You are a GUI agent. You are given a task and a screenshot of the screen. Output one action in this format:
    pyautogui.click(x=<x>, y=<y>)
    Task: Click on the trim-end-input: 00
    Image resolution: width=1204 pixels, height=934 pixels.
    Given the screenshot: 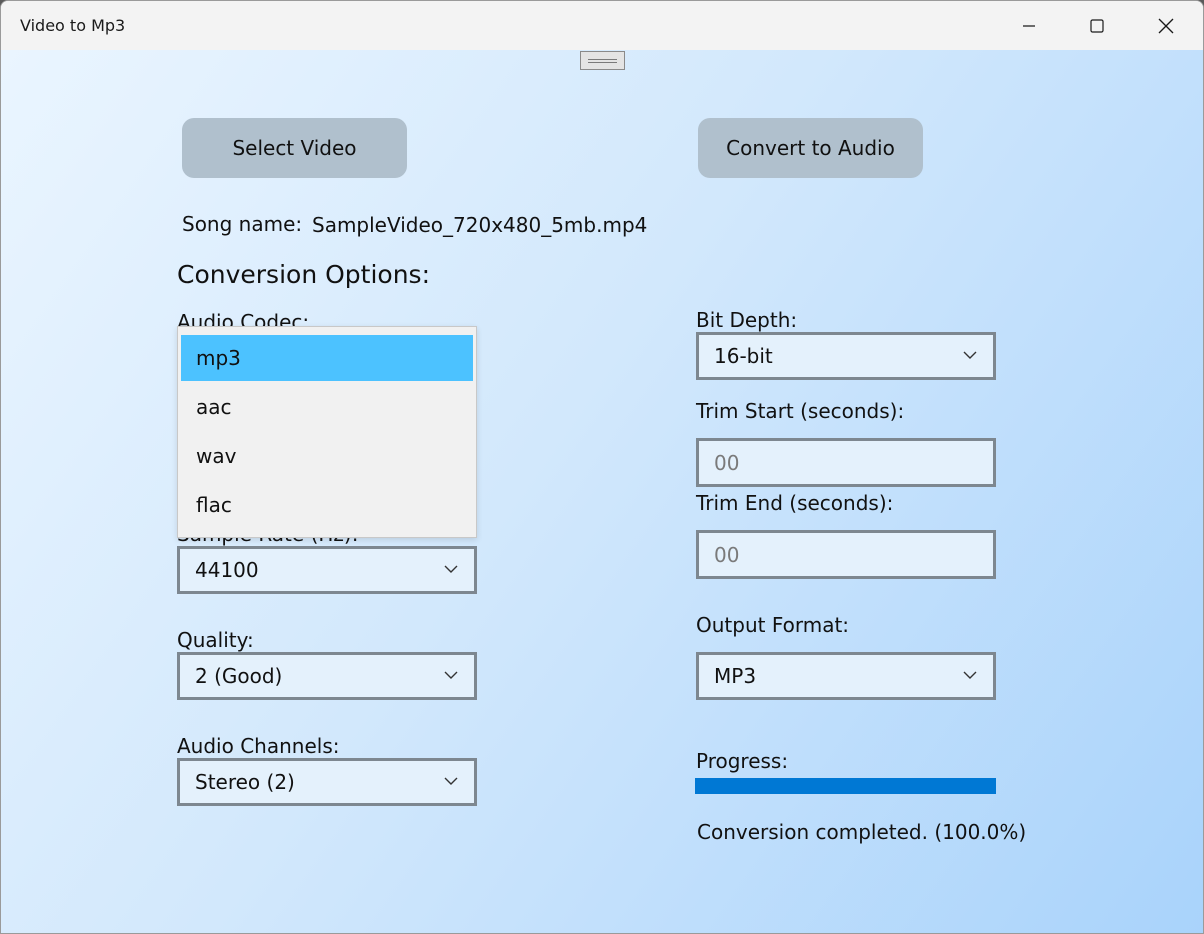 What is the action you would take?
    pyautogui.click(x=846, y=554)
    